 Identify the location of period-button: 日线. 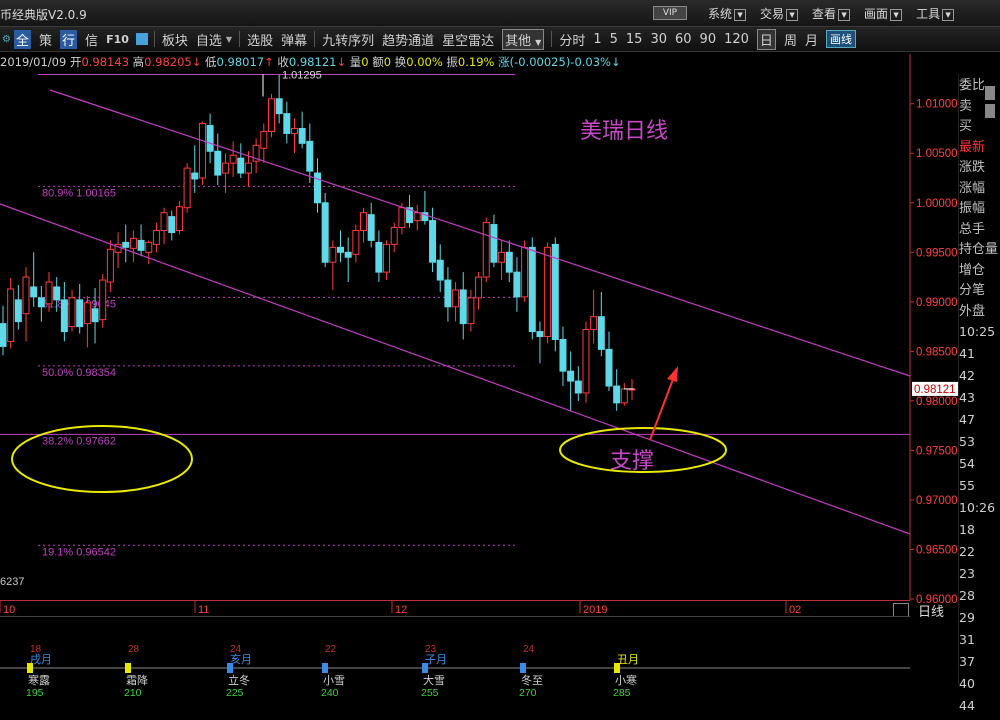
(931, 610).